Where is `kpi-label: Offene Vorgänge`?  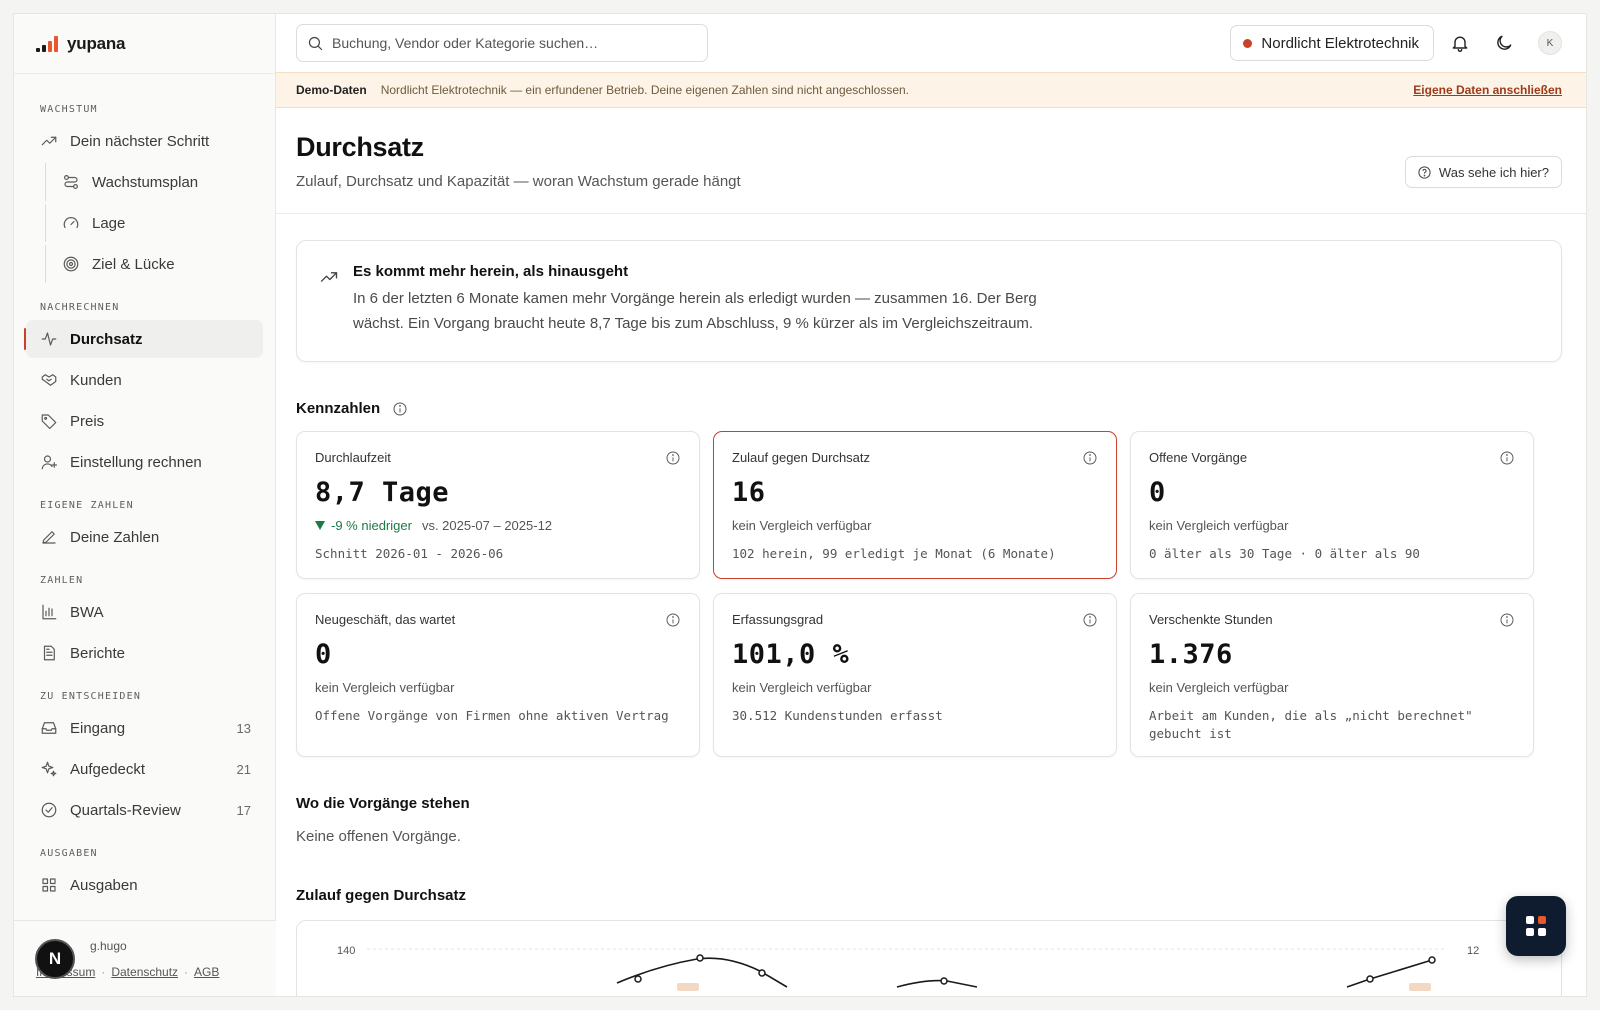
kpi-label: Offene Vorgänge is located at coordinates (1198, 457).